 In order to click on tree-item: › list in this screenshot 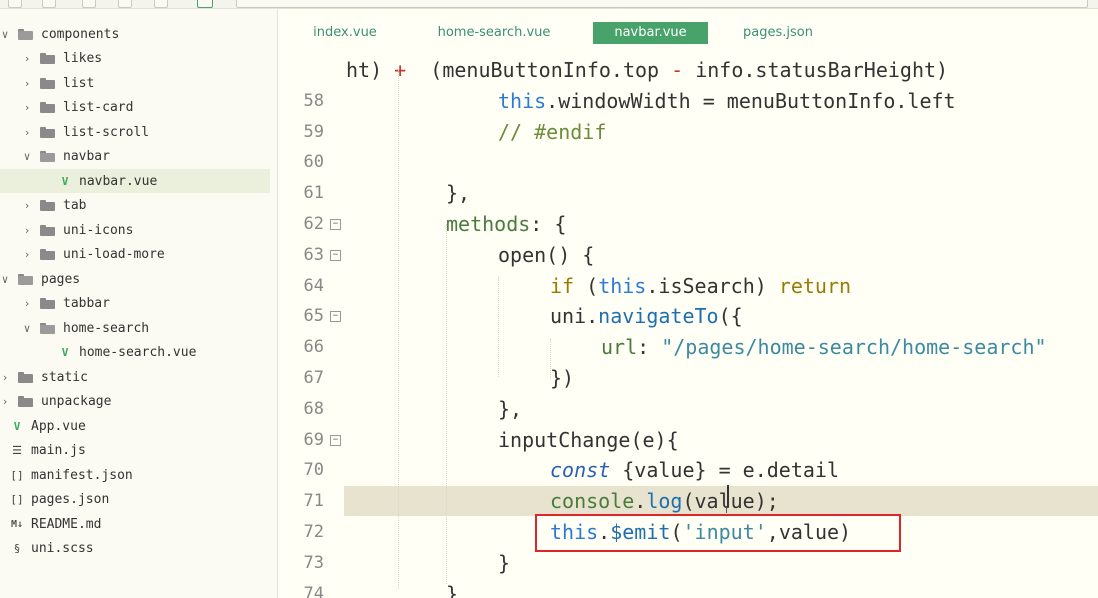, I will do `click(135, 83)`.